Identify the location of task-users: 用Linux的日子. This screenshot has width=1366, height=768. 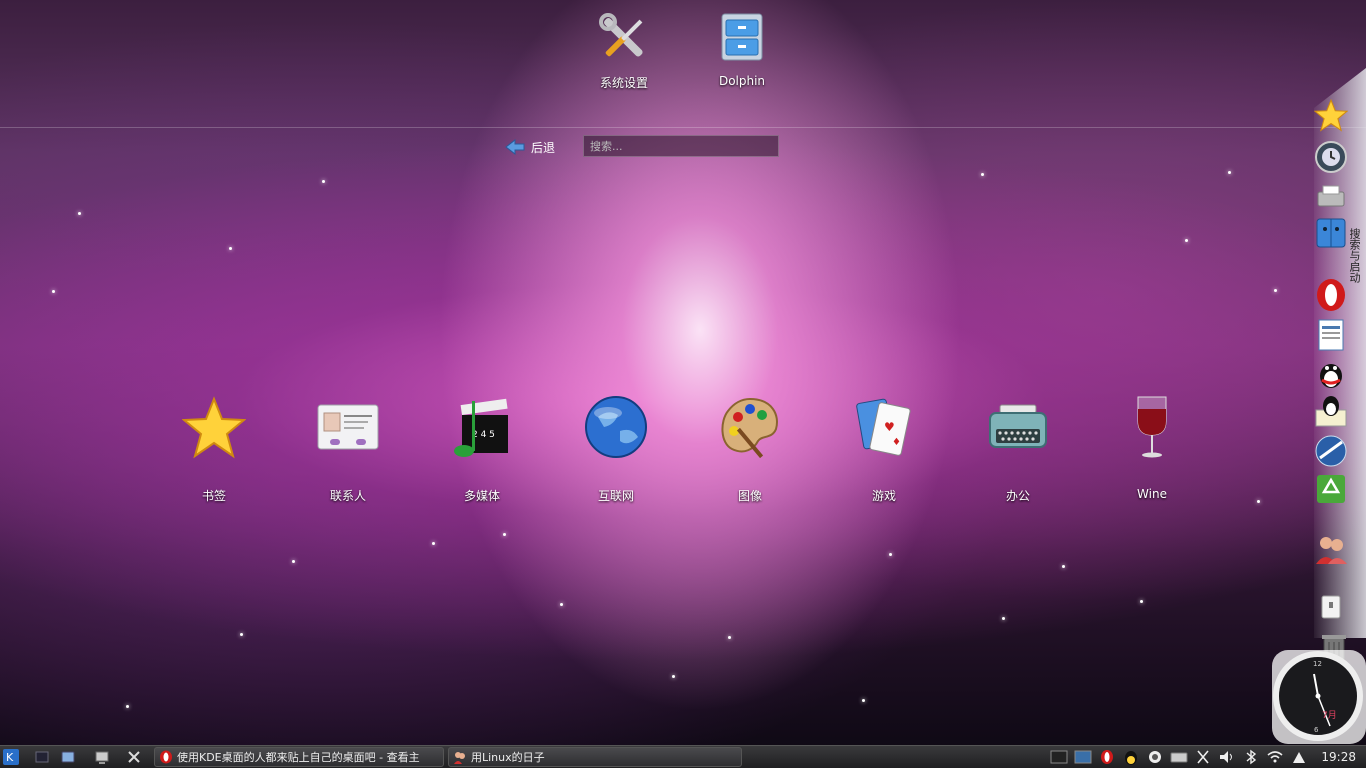
(595, 757).